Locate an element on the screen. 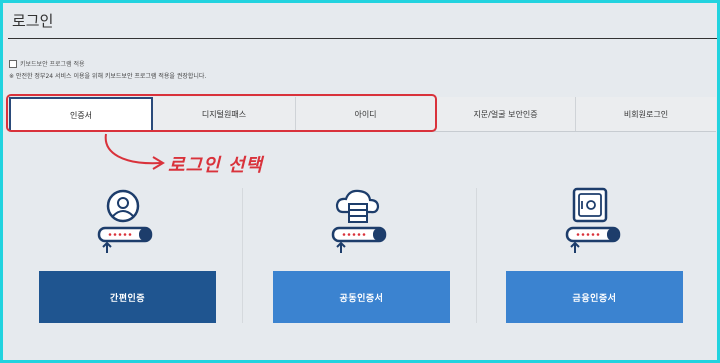 The image size is (720, 363). annotation-text: 로그인 선택 is located at coordinates (216, 165).